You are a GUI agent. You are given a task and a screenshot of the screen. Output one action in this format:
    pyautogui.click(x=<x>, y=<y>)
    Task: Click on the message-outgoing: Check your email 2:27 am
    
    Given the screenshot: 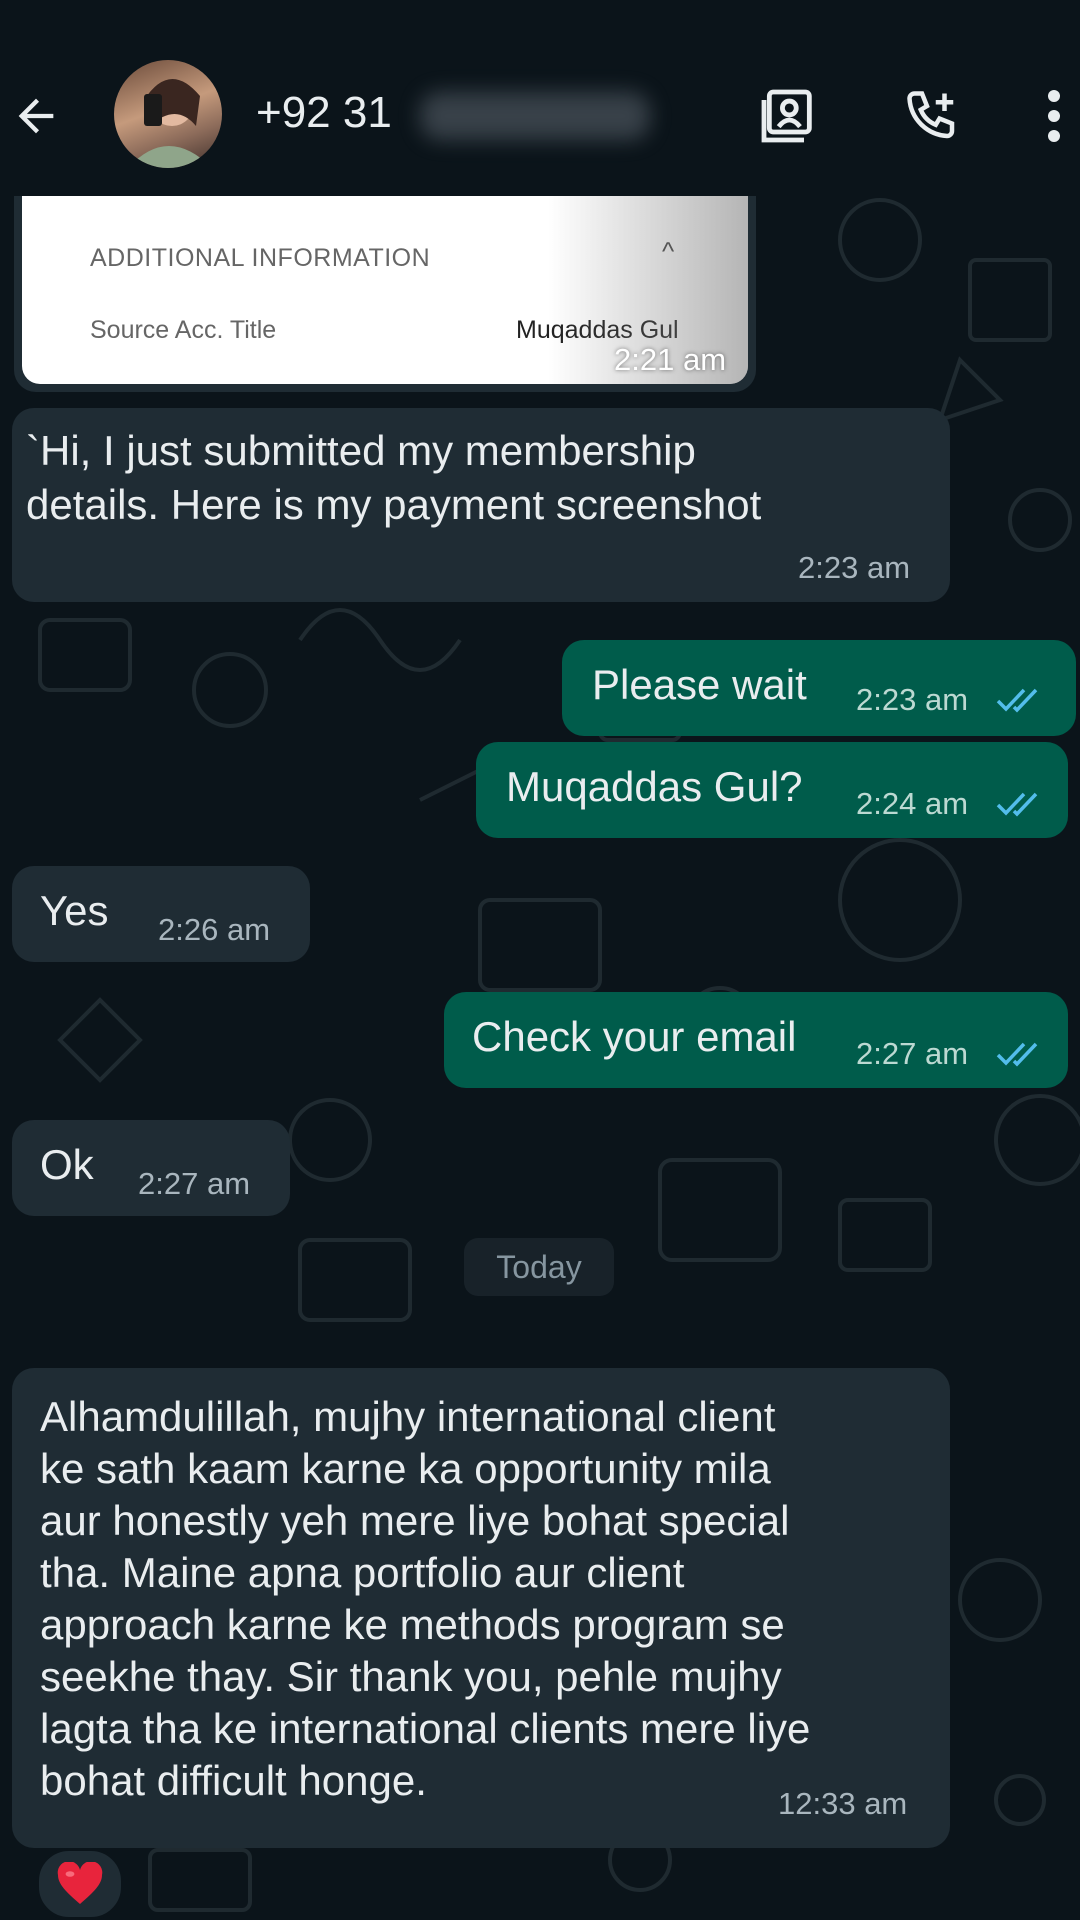 What is the action you would take?
    pyautogui.click(x=756, y=1040)
    